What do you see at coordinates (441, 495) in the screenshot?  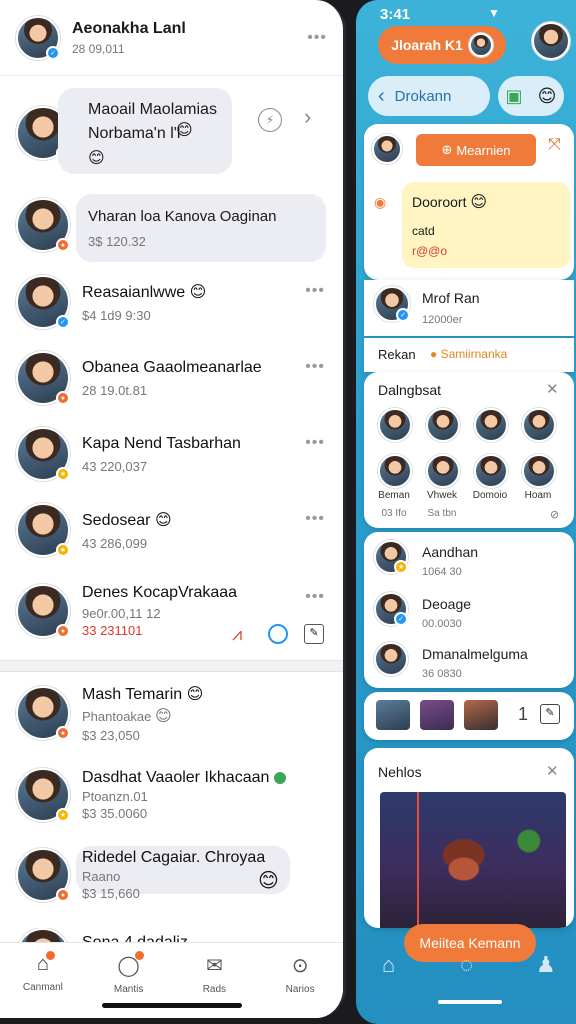 I see `grid-label: Vhwek` at bounding box center [441, 495].